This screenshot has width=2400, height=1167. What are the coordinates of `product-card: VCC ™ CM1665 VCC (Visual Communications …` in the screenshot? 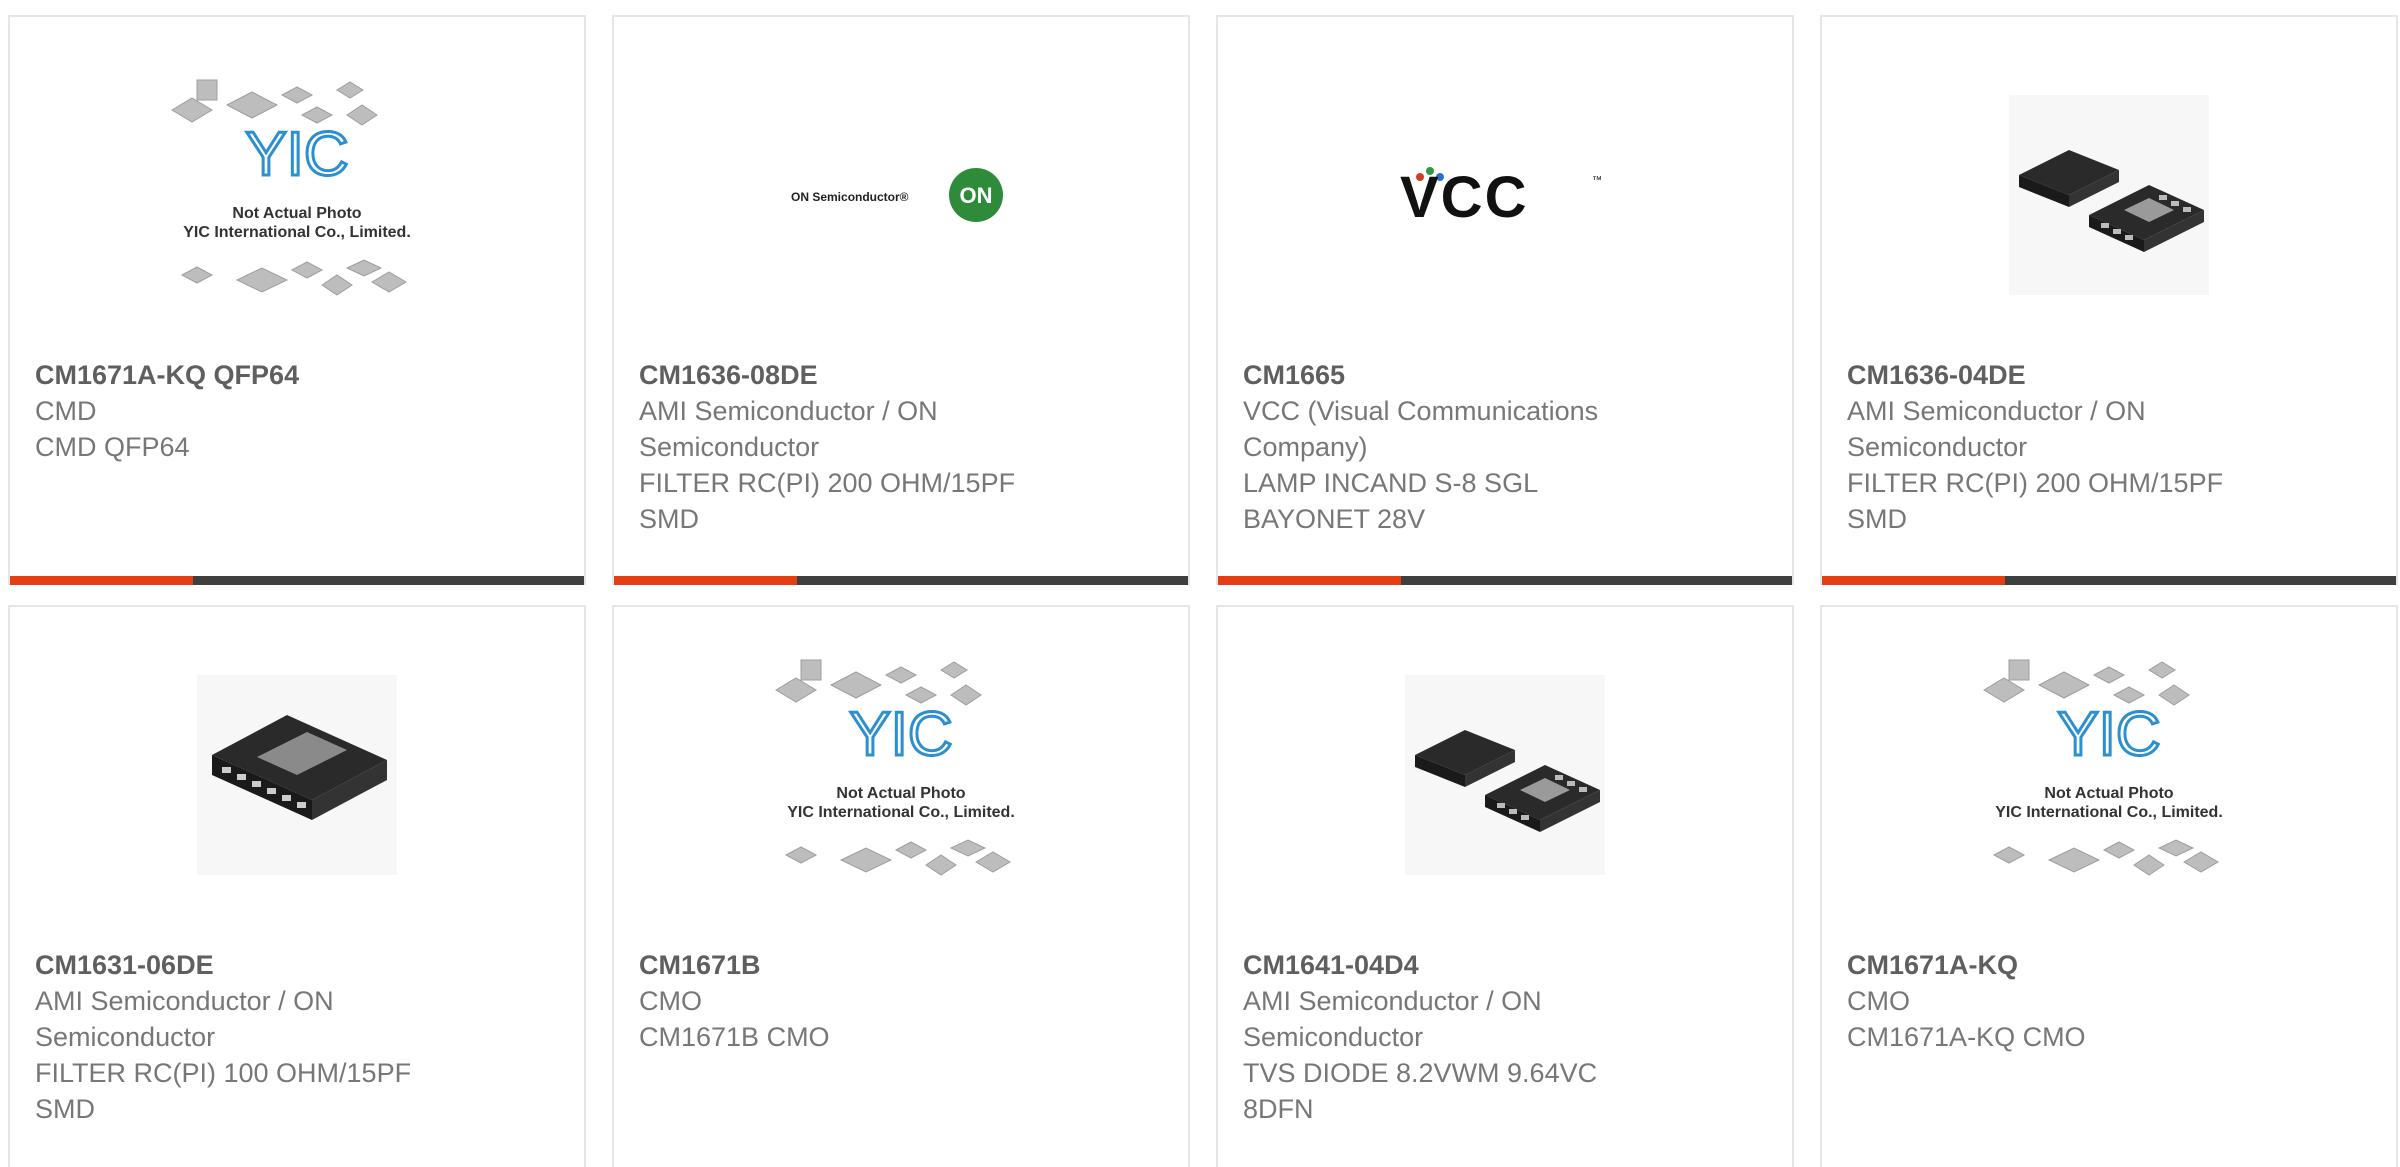 It's located at (1505, 300).